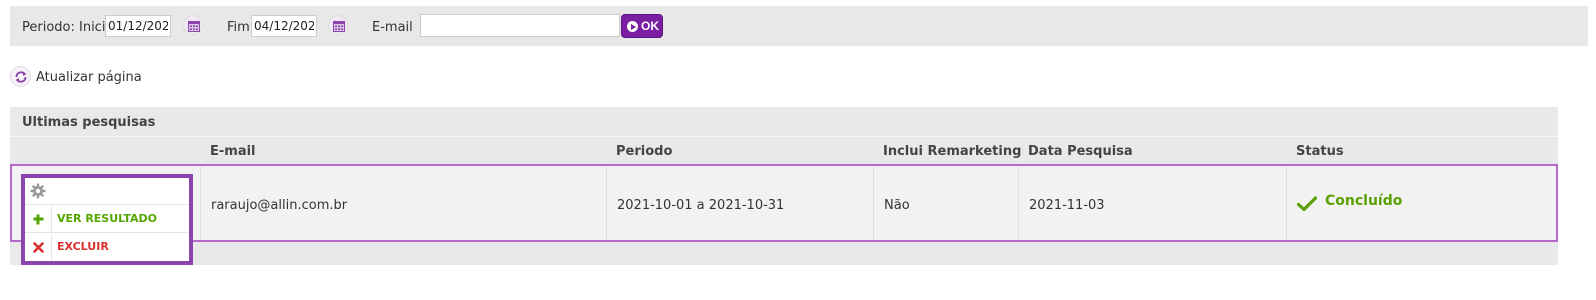  I want to click on periodo-cell: 2021-10-01 a 2021-10-31, so click(740, 203).